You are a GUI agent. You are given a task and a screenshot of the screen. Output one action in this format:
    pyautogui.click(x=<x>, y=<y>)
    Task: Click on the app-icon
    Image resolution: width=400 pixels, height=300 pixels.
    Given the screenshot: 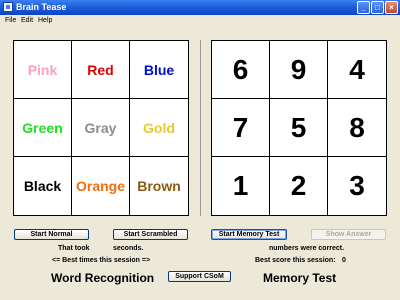 What is the action you would take?
    pyautogui.click(x=8, y=7)
    